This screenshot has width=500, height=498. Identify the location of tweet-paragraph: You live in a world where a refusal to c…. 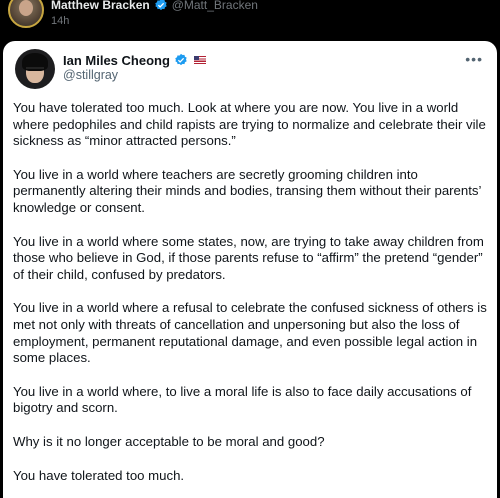
(250, 333).